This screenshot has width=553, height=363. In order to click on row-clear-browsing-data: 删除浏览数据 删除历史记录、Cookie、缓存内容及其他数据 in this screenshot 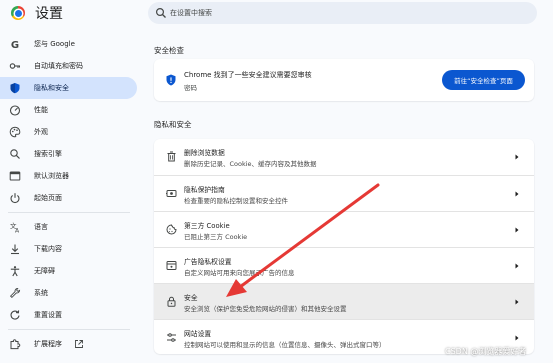, I will do `click(344, 157)`.